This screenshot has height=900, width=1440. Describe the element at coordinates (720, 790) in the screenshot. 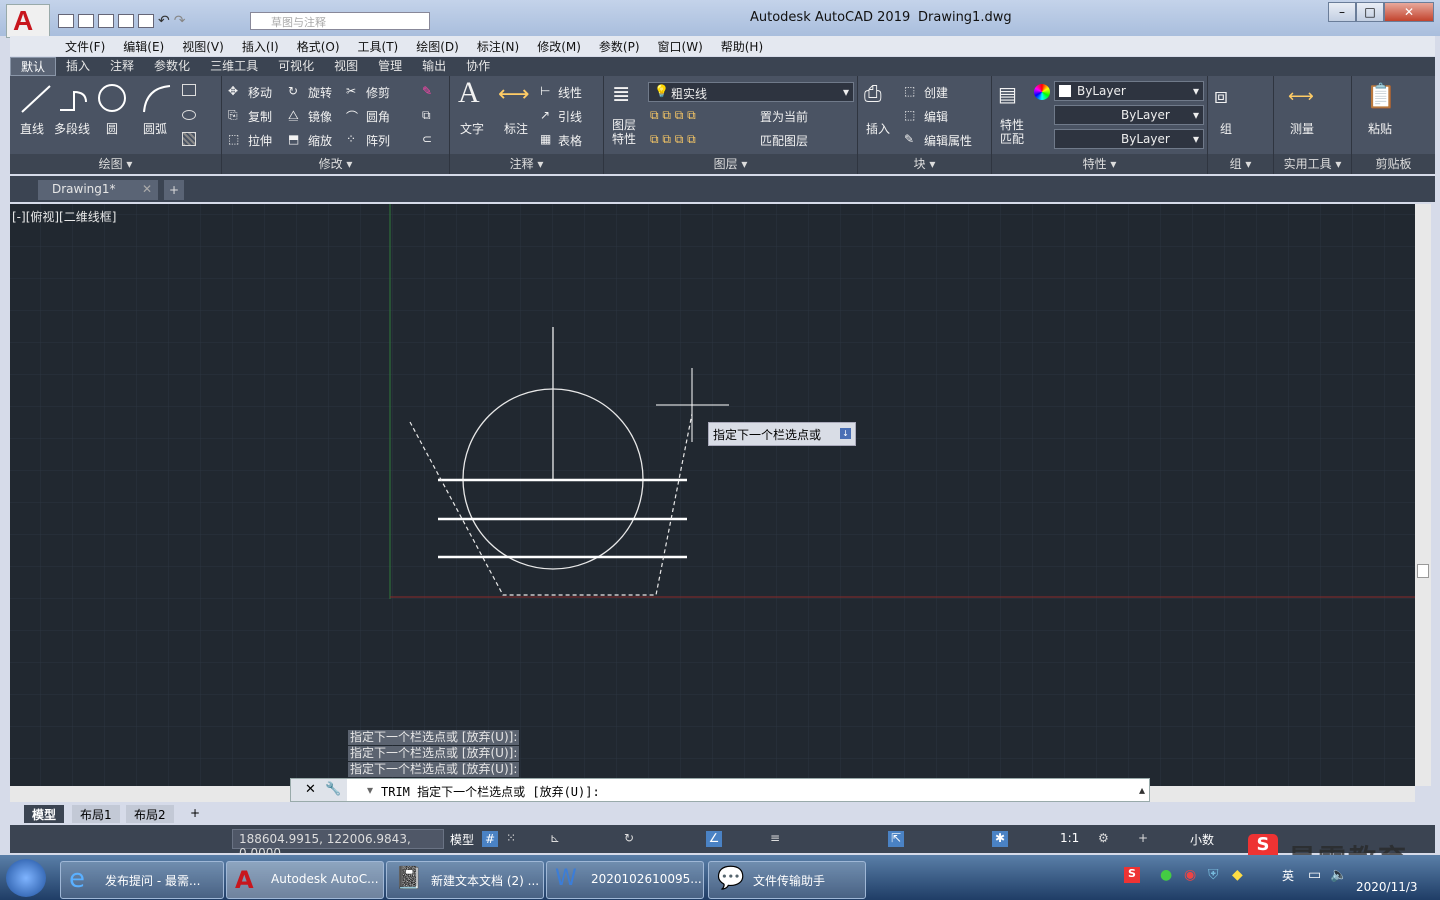

I see `command-line: ✕ 🔧 ▾ TRIM 指定下一个栏选点或 [放弃(U)]: ▴` at that location.